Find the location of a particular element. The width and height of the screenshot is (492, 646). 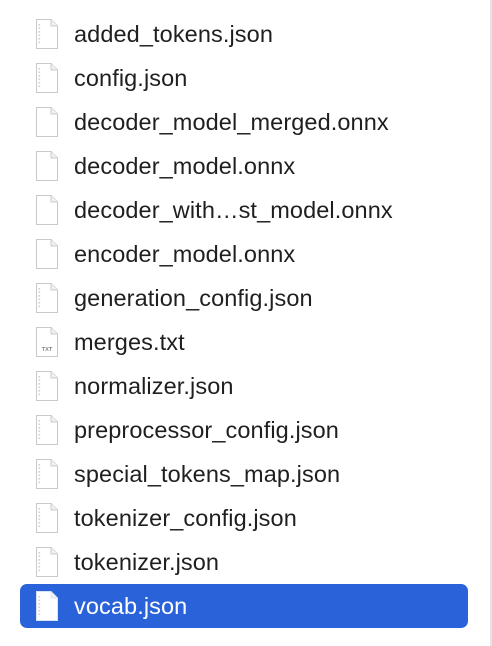

file-name: special_tokens_map.json is located at coordinates (207, 474).